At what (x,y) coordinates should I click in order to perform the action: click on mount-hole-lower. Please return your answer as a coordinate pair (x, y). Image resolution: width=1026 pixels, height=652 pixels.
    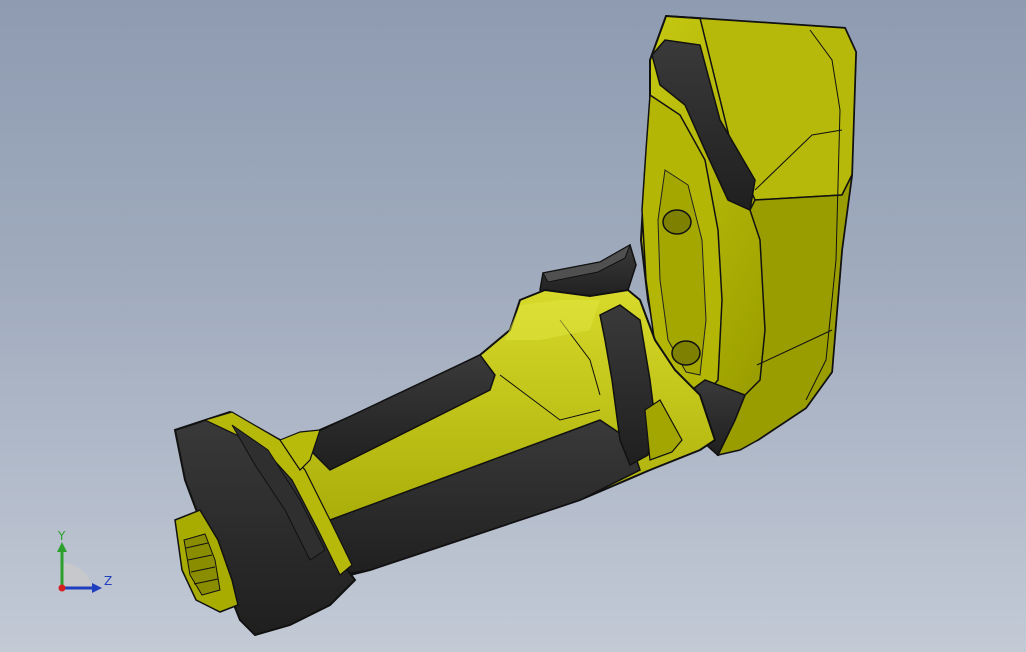
    Looking at the image, I should click on (686, 353).